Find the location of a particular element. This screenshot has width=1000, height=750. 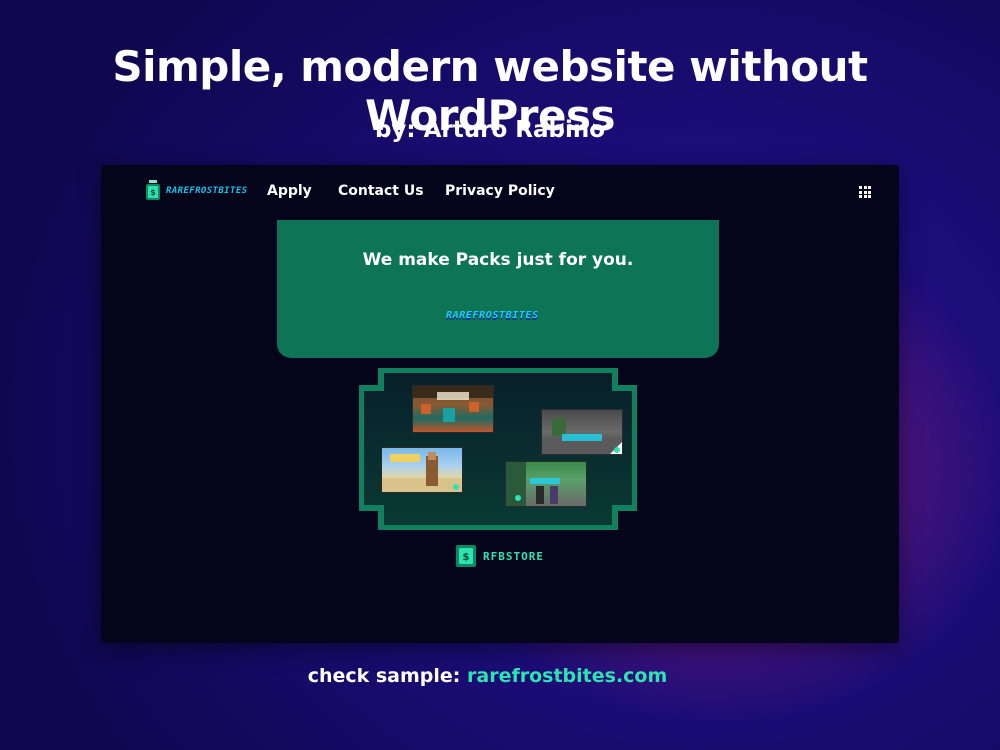

nav-link-apply: Apply is located at coordinates (289, 191).